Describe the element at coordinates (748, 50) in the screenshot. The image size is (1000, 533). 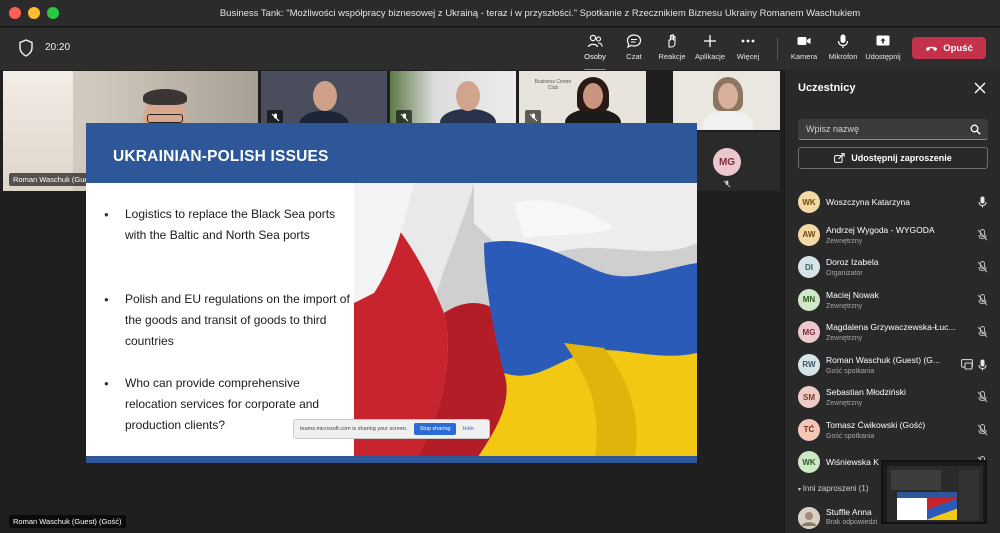
I see `more-button: Więcej` at that location.